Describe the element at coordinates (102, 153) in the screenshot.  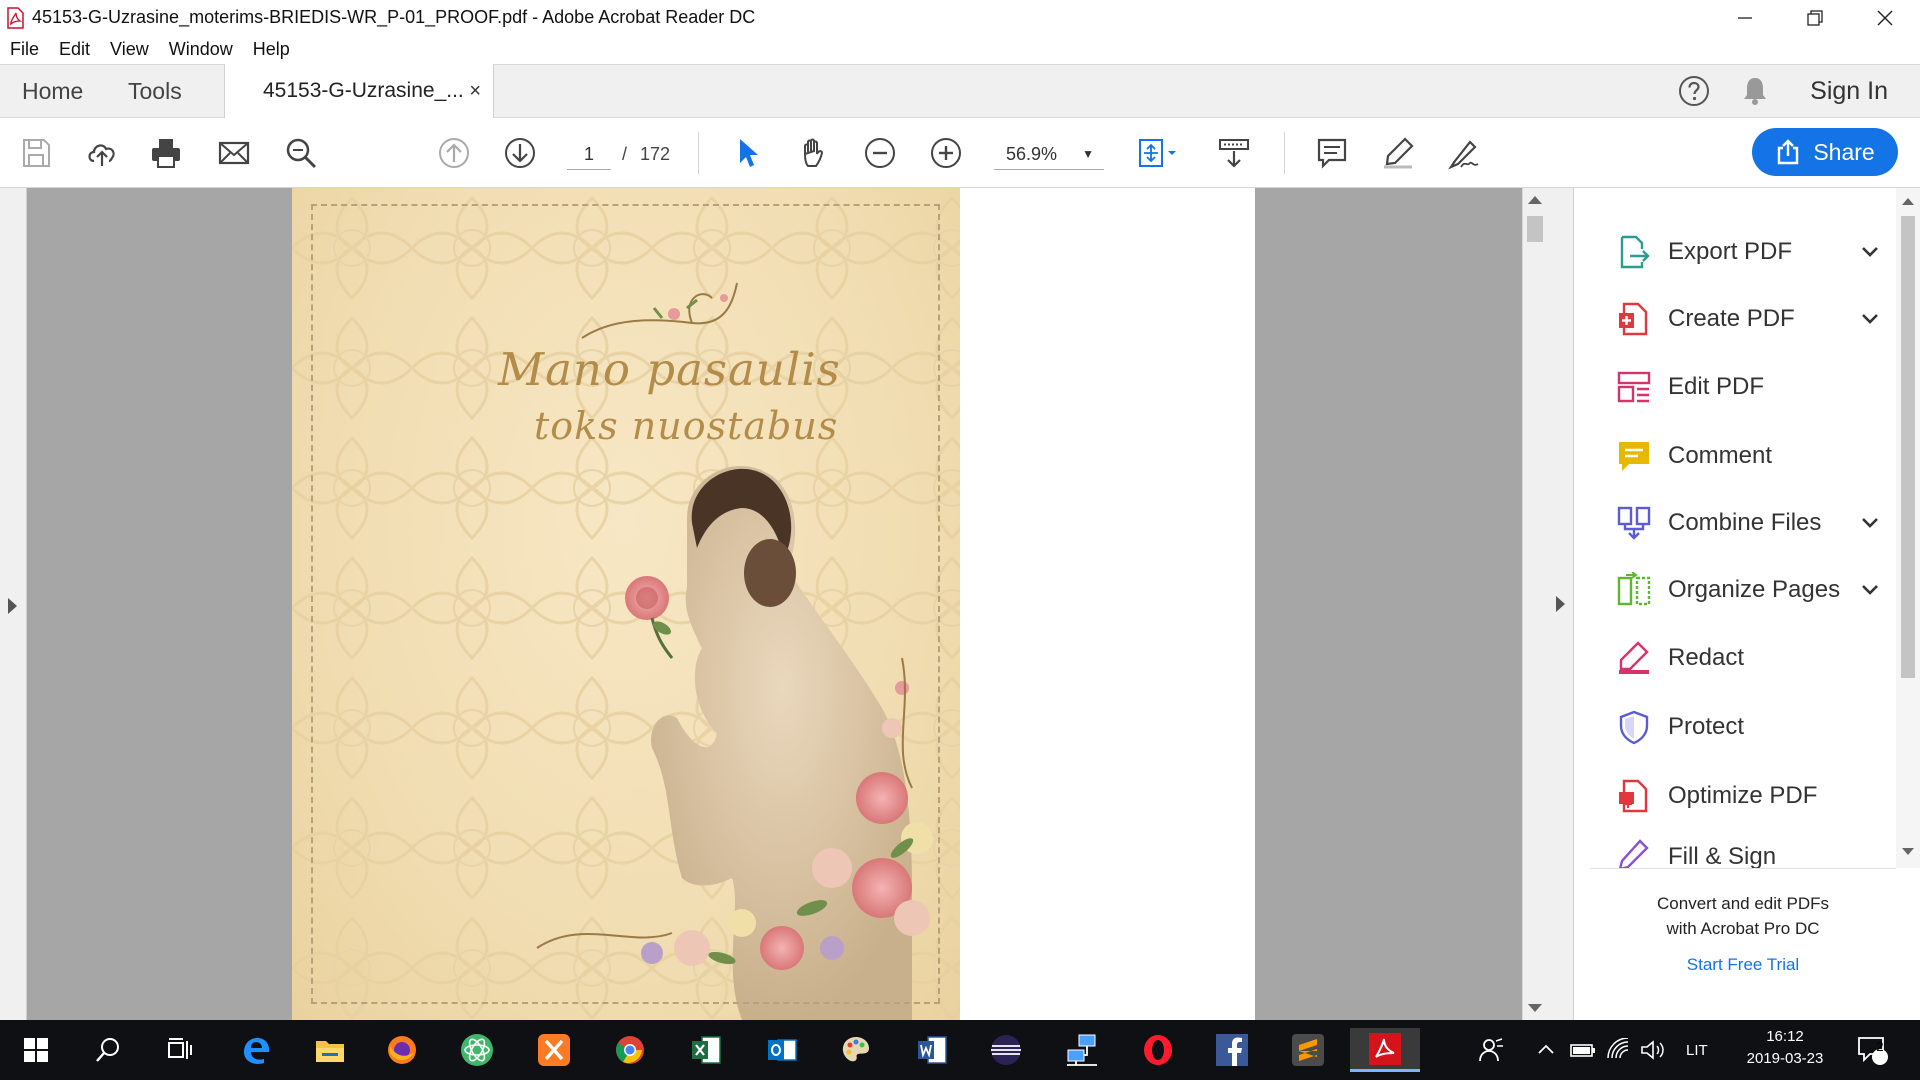
I see `upload-cloud-button` at that location.